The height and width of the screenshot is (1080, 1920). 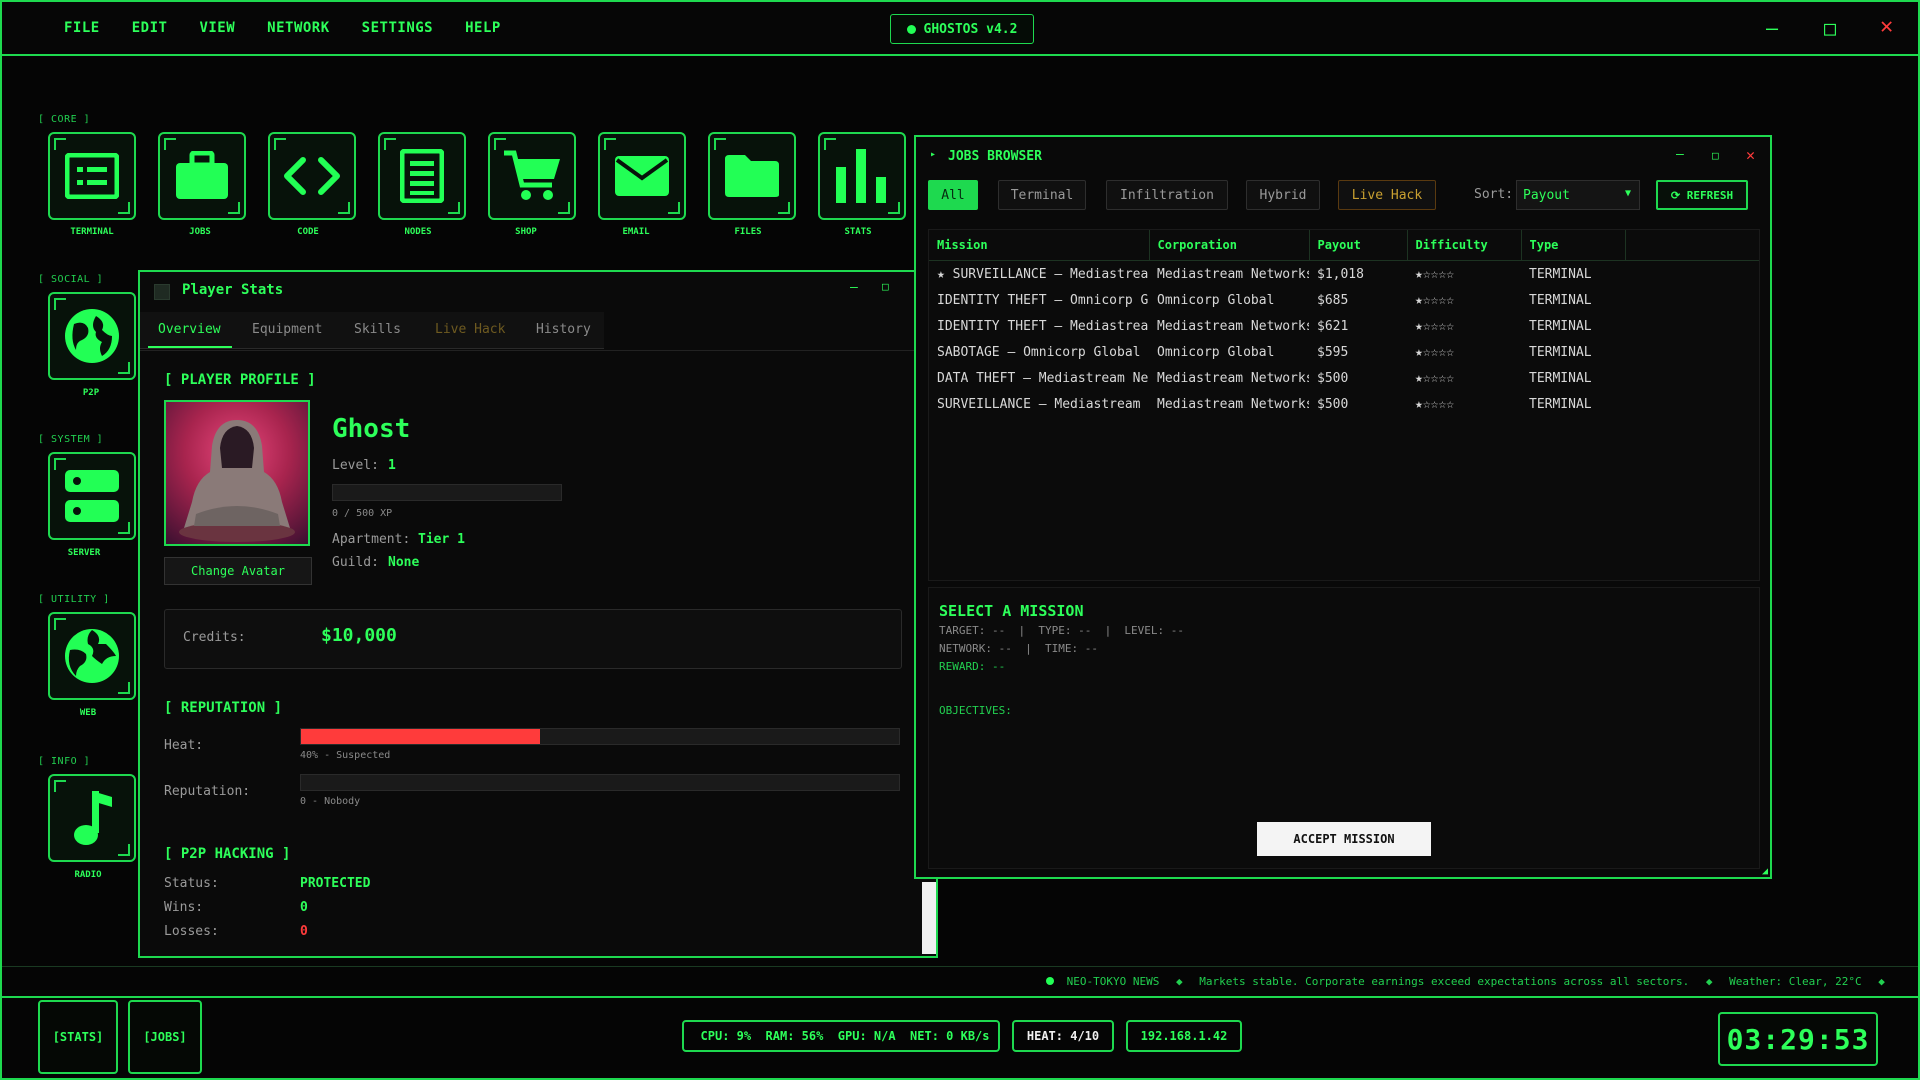 What do you see at coordinates (1702, 195) in the screenshot?
I see `refresh-button: ⟳ REFRESH` at bounding box center [1702, 195].